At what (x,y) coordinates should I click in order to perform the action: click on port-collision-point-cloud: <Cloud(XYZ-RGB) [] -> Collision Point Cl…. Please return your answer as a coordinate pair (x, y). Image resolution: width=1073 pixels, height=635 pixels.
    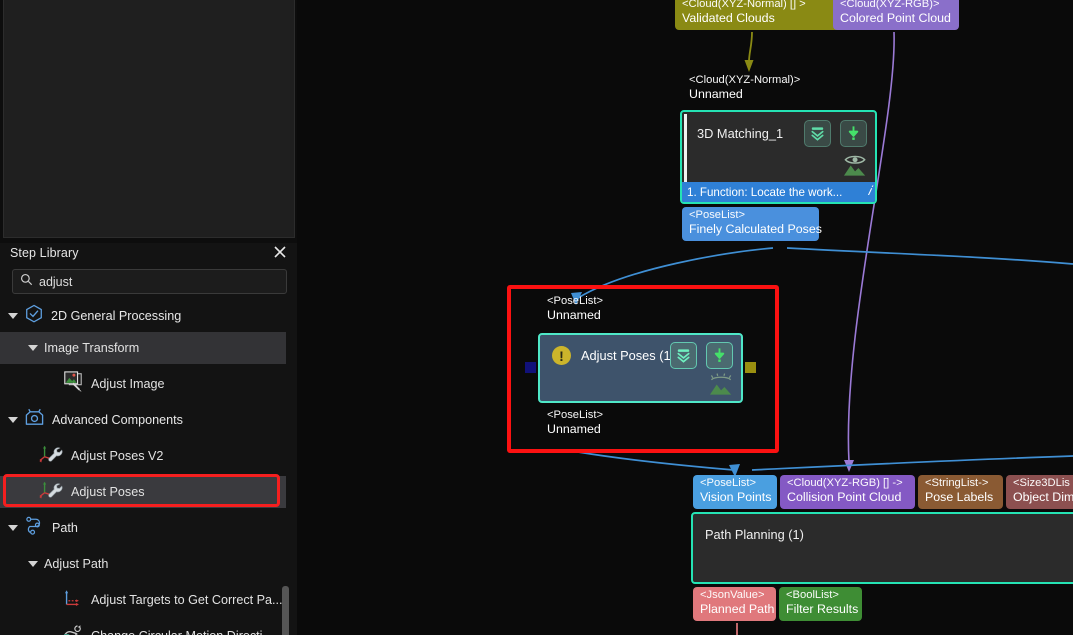
    Looking at the image, I should click on (847, 492).